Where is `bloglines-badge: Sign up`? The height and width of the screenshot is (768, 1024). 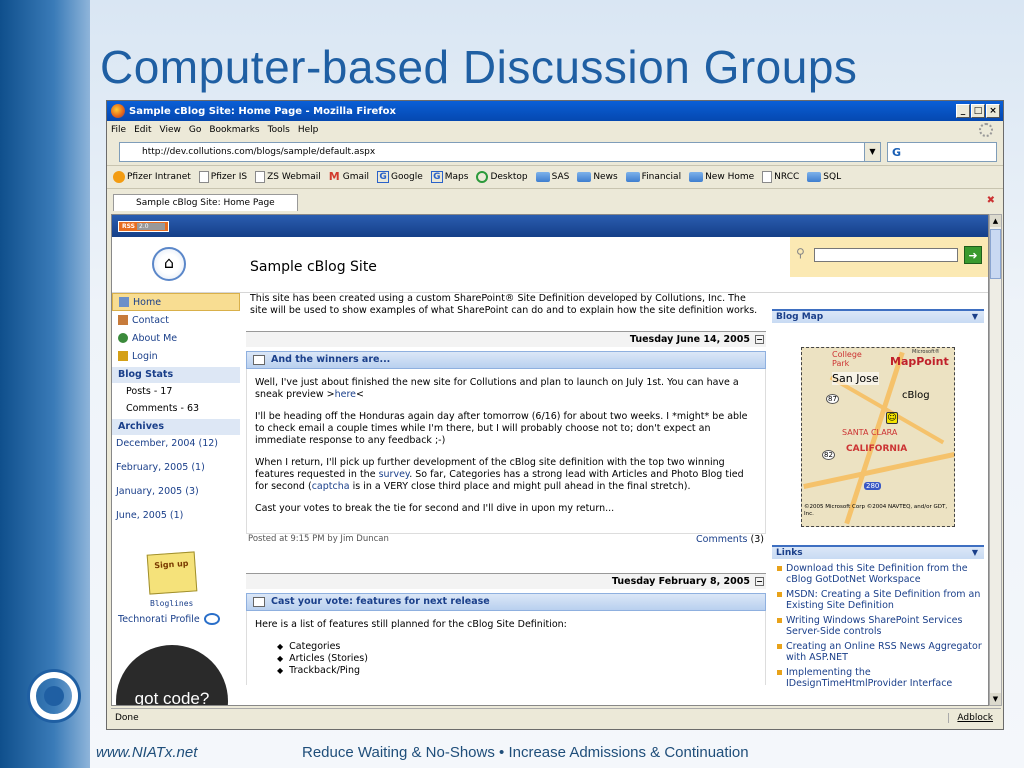
bloglines-badge: Sign up is located at coordinates (172, 573).